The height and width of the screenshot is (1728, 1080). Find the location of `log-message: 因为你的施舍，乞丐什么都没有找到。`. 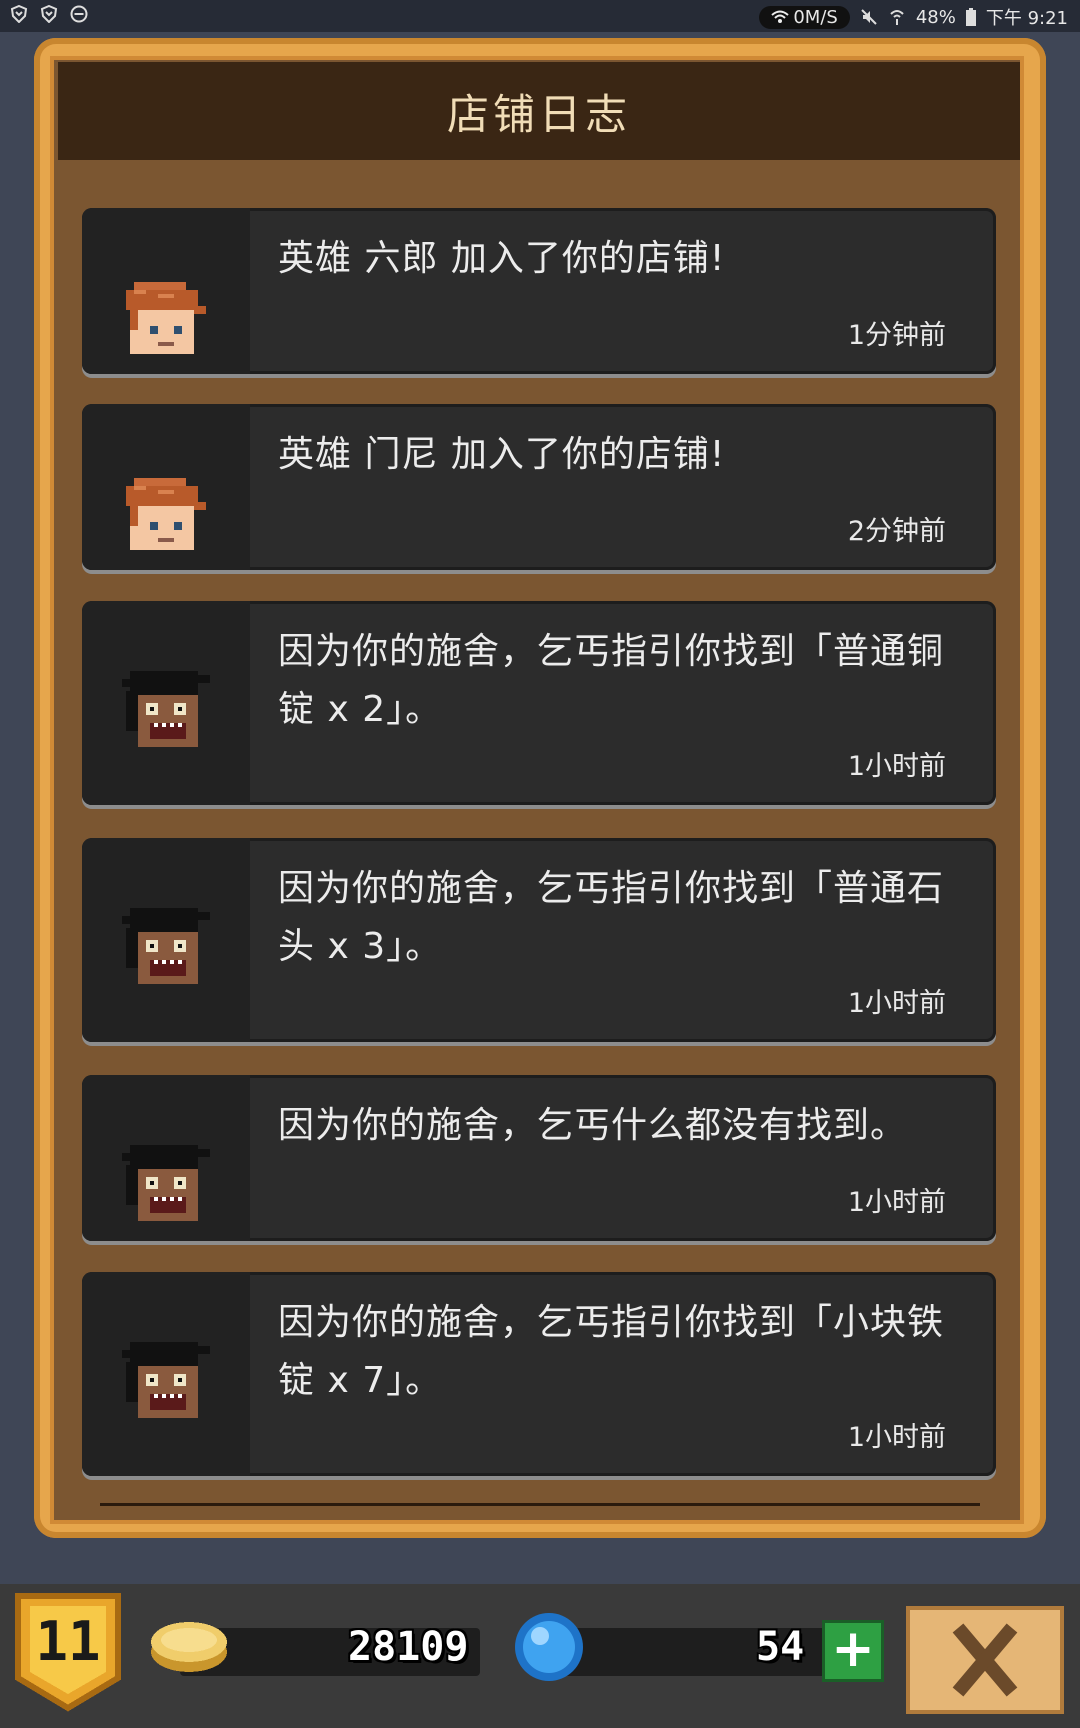

log-message: 因为你的施舍，乞丐什么都没有找到。 is located at coordinates (593, 1125).